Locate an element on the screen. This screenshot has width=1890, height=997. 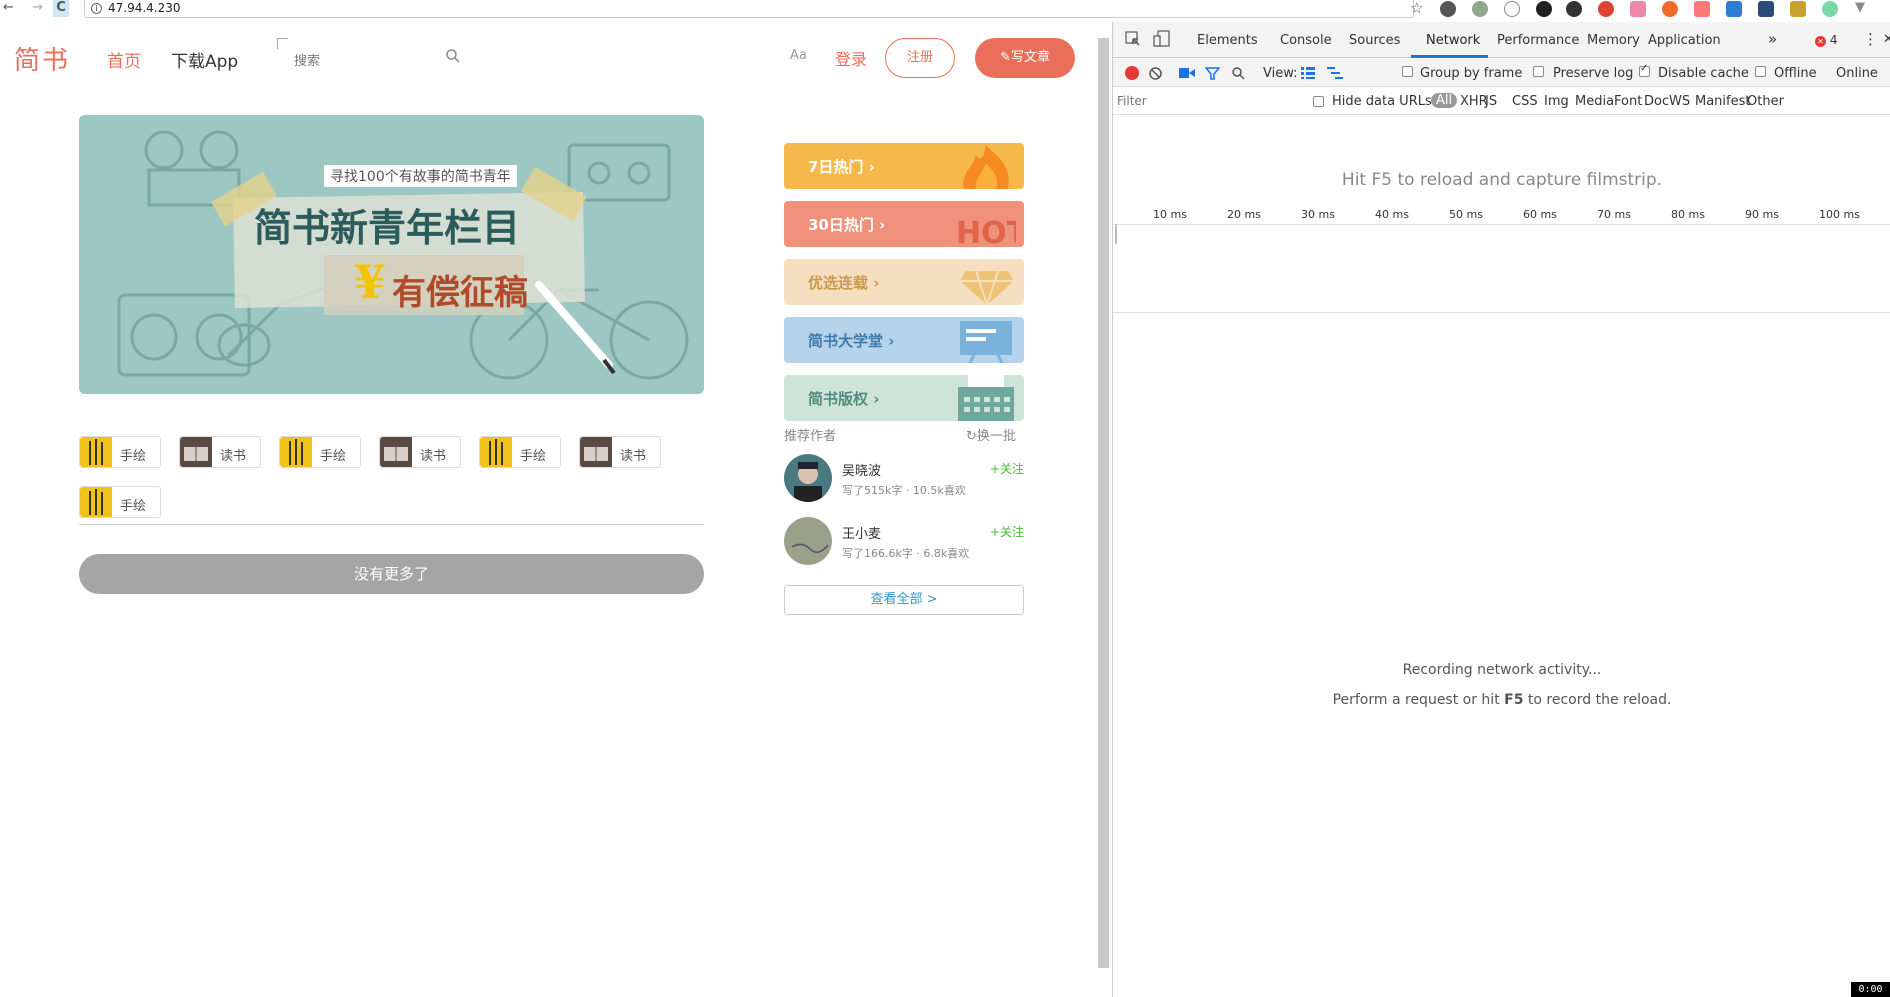
filter-type-all: All is located at coordinates (1444, 100).